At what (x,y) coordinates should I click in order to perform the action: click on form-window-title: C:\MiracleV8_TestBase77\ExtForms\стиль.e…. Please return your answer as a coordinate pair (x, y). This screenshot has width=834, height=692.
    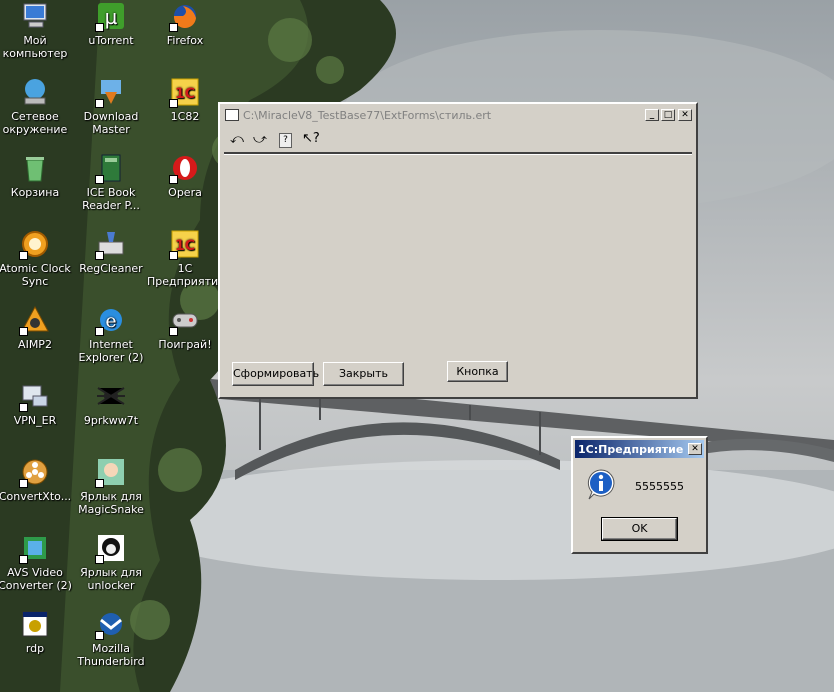
    Looking at the image, I should click on (367, 115).